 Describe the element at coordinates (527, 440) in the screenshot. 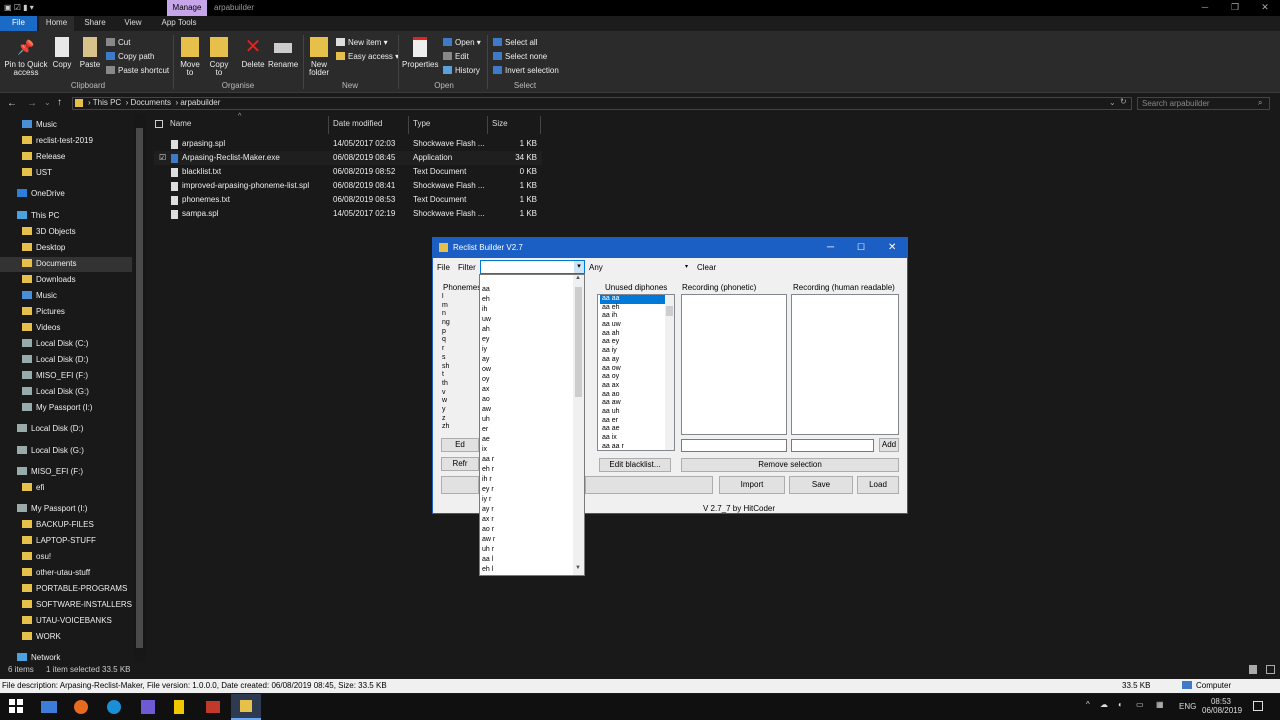

I see `dropdown-item: ae` at that location.